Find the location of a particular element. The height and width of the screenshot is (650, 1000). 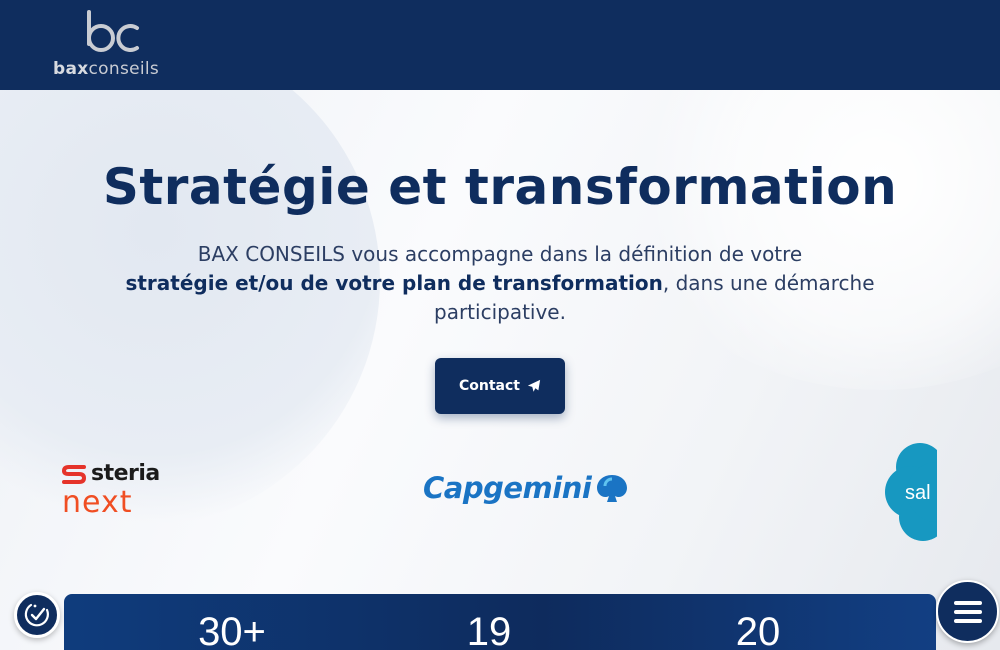

steria-wordmark: steria is located at coordinates (125, 473).